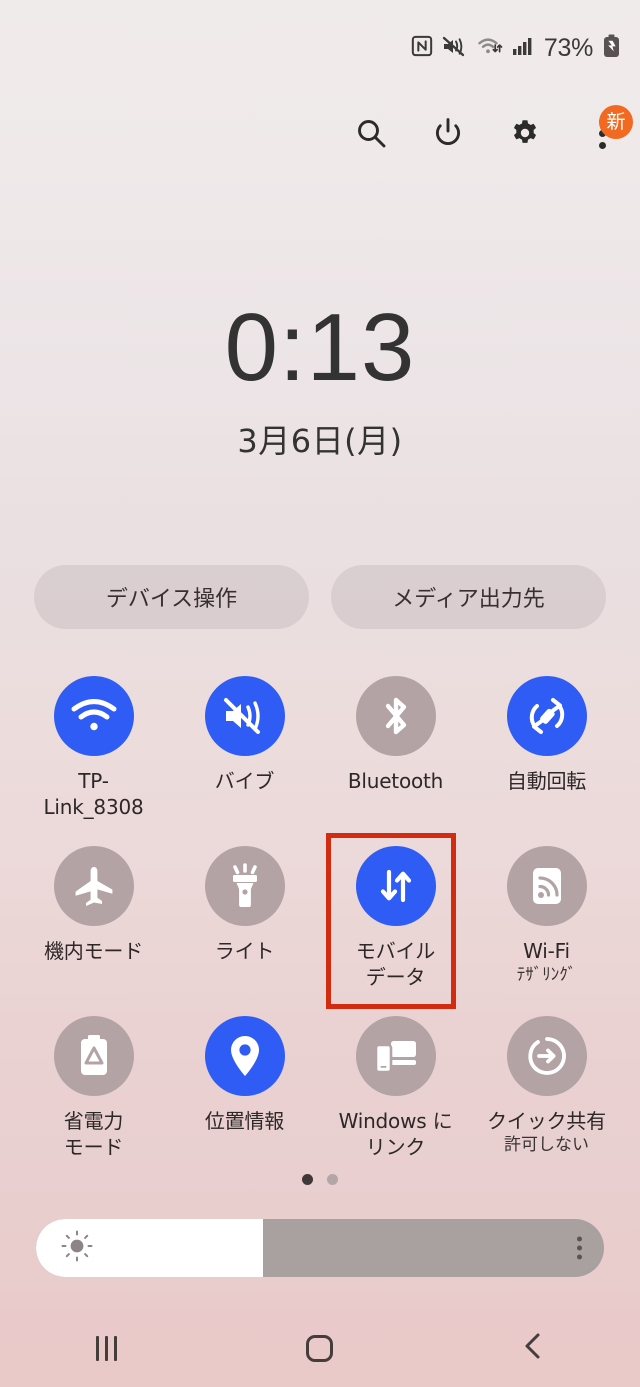  What do you see at coordinates (546, 781) in the screenshot?
I see `tile-label: 自動回転` at bounding box center [546, 781].